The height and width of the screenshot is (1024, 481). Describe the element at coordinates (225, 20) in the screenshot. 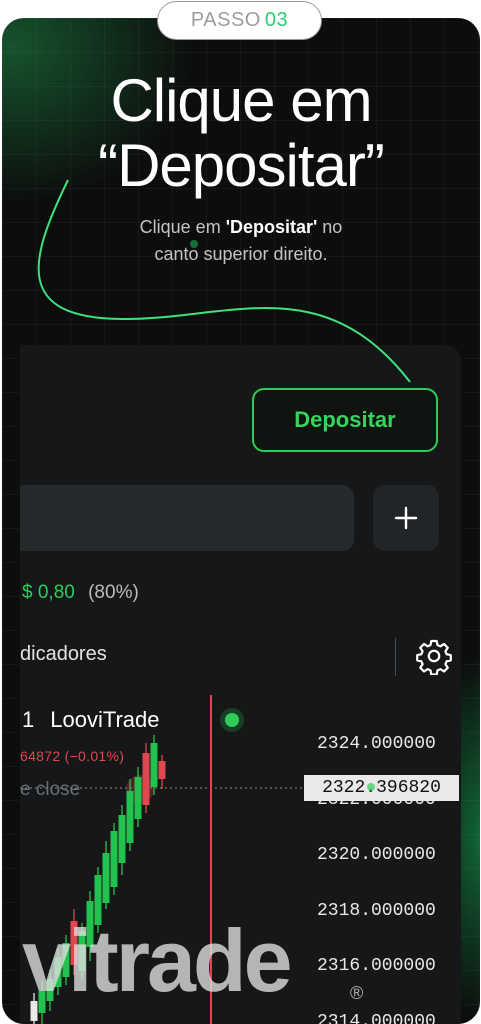

I see `step-word: PASSO` at that location.